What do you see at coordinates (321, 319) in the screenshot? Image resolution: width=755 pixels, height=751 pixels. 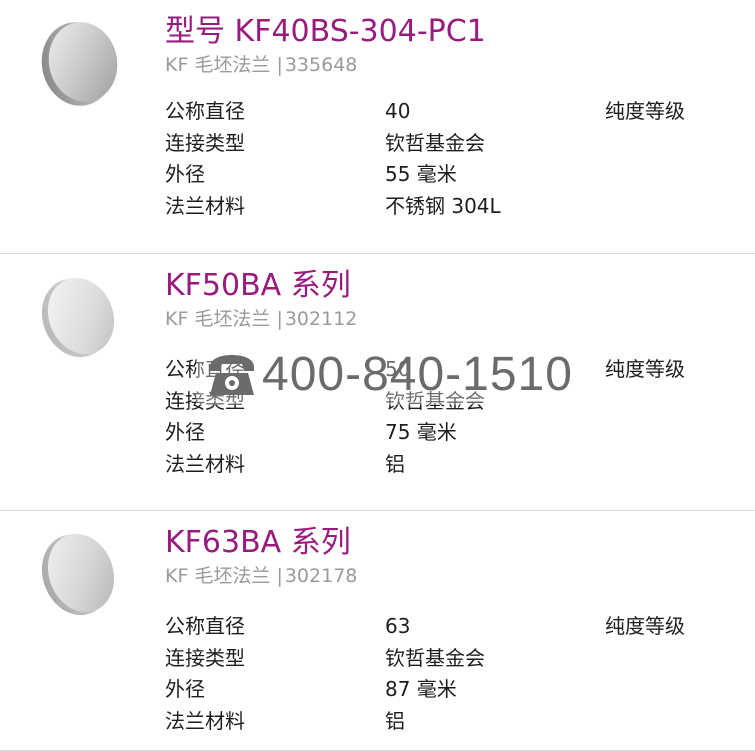 I see `product-code: 302112` at bounding box center [321, 319].